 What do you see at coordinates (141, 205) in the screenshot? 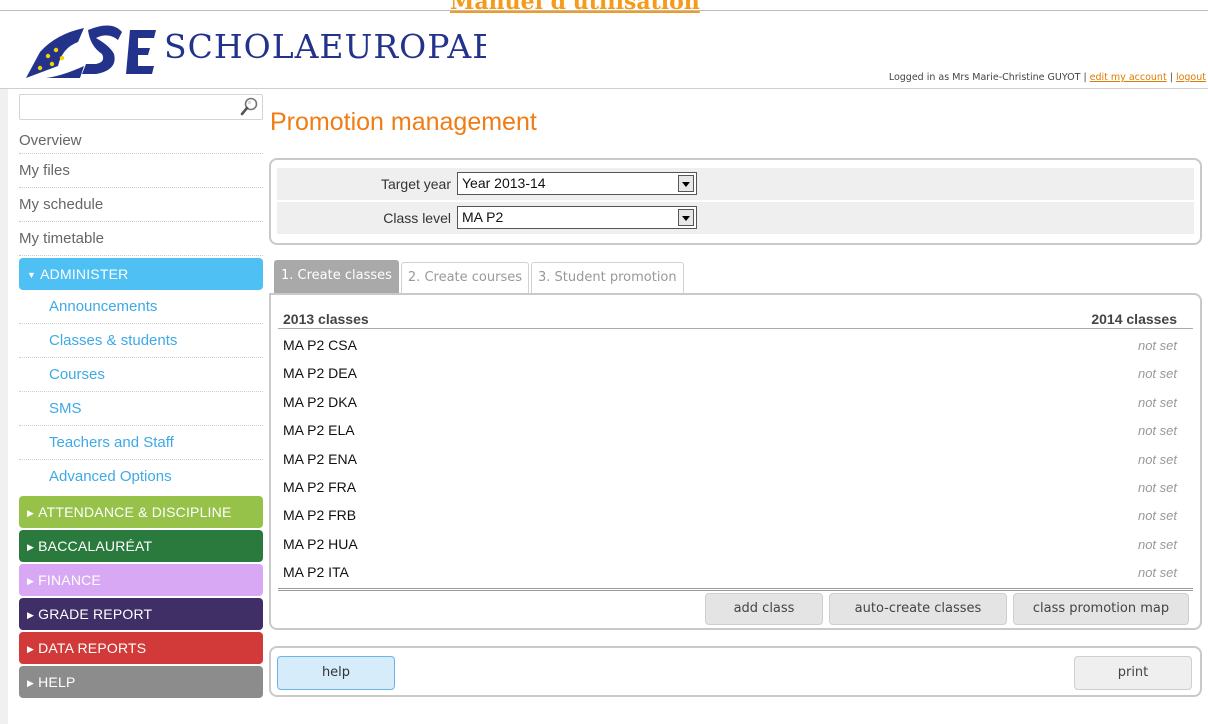
I see `sidebar-item-my-schedule: My schedule` at bounding box center [141, 205].